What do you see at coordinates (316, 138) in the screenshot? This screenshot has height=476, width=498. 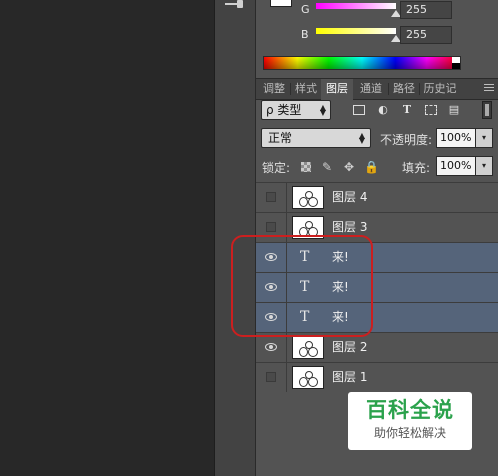 I see `blend-mode-dropdown: 正常 ▲ ▼` at bounding box center [316, 138].